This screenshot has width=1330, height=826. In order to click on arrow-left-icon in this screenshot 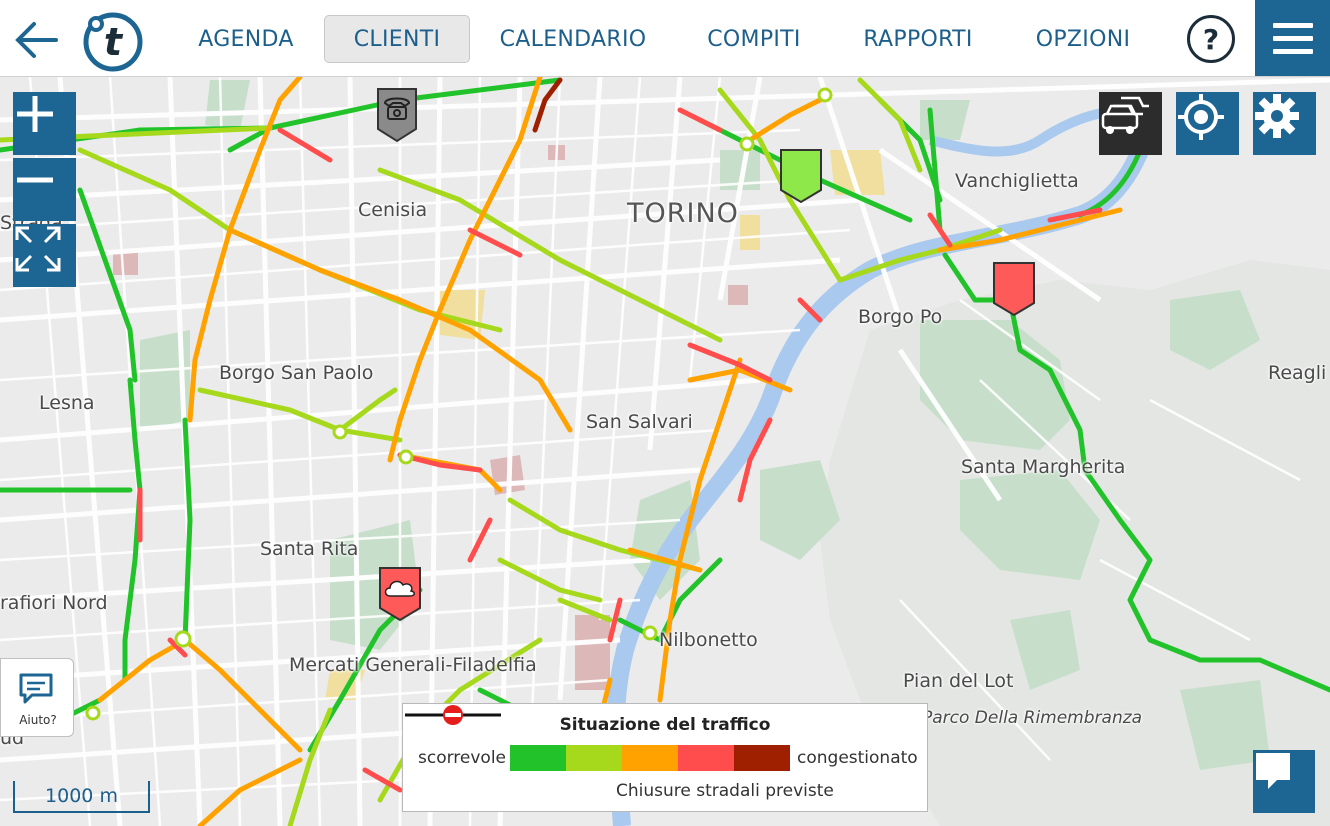, I will do `click(36, 40)`.